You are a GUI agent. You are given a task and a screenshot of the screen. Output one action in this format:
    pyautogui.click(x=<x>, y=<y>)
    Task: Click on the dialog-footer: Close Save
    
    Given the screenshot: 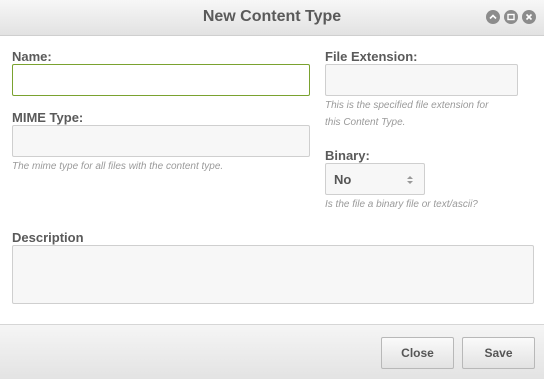 What is the action you would take?
    pyautogui.click(x=272, y=351)
    